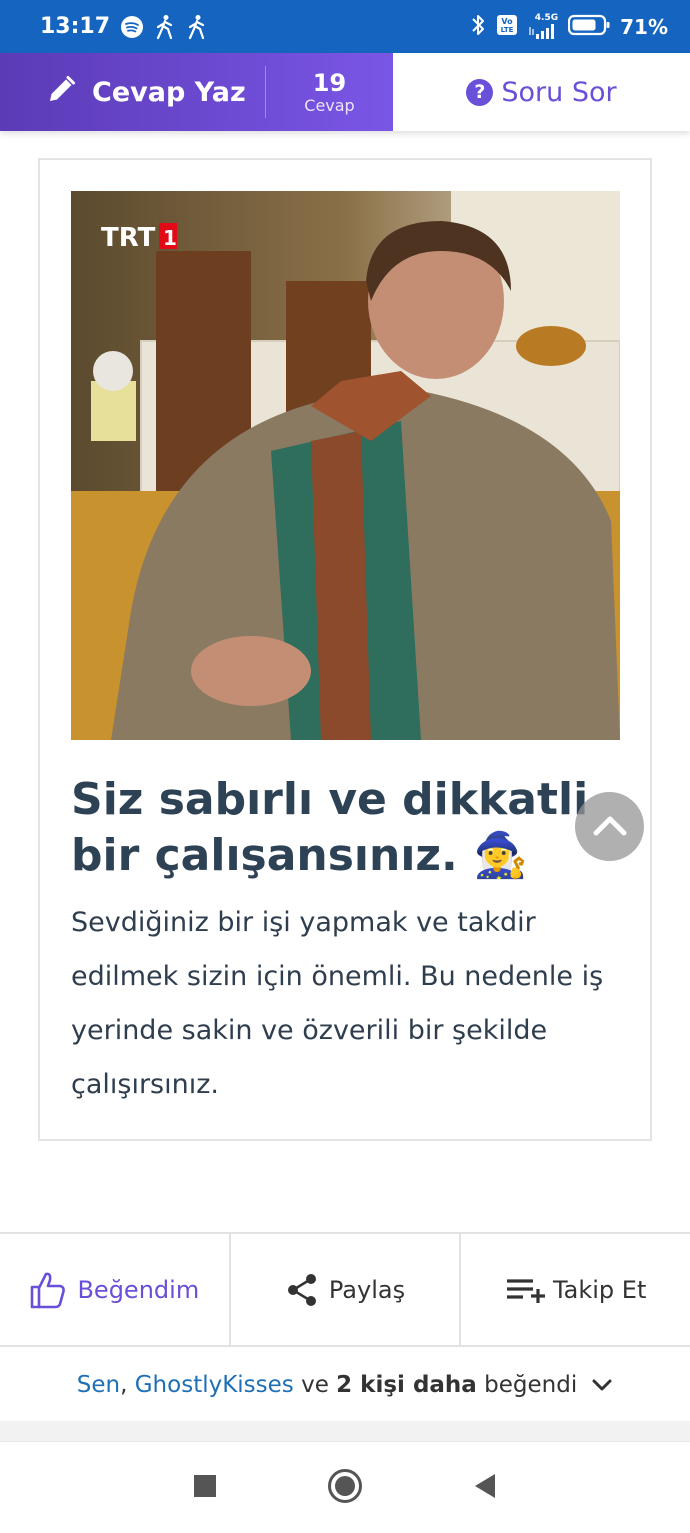  What do you see at coordinates (485, 1488) in the screenshot?
I see `back-triangle-icon` at bounding box center [485, 1488].